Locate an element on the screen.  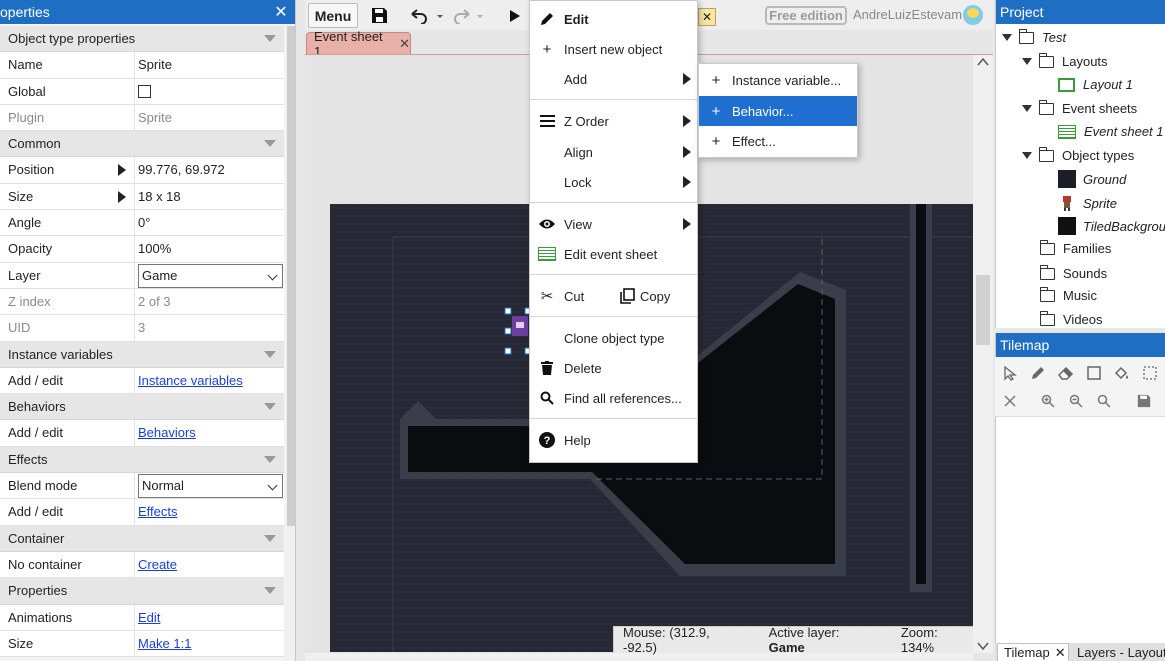
group-object-type: Object type properties is located at coordinates (142, 39).